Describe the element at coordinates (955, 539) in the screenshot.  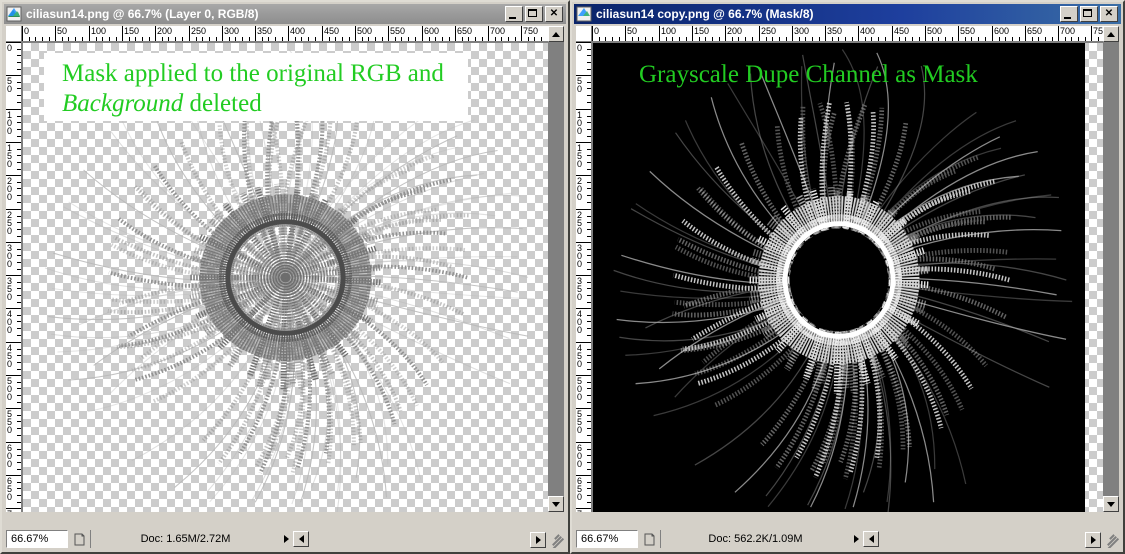
I see `horizontal-scroll-track-right` at that location.